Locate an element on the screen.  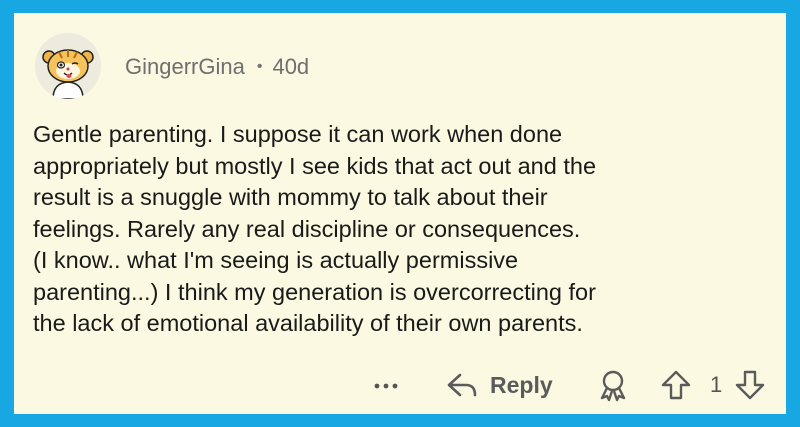
more-horizontal-icon is located at coordinates (386, 386).